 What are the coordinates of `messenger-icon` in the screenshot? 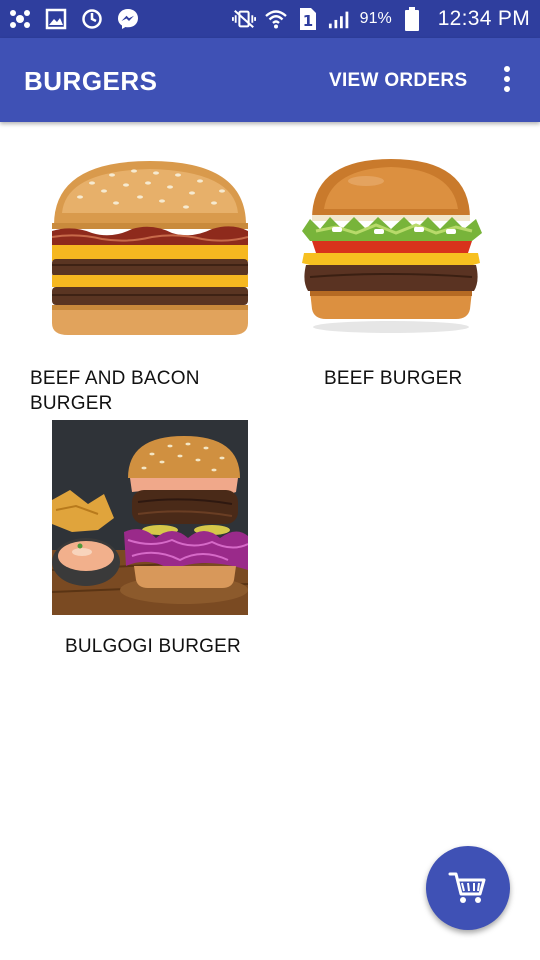 It's located at (128, 19).